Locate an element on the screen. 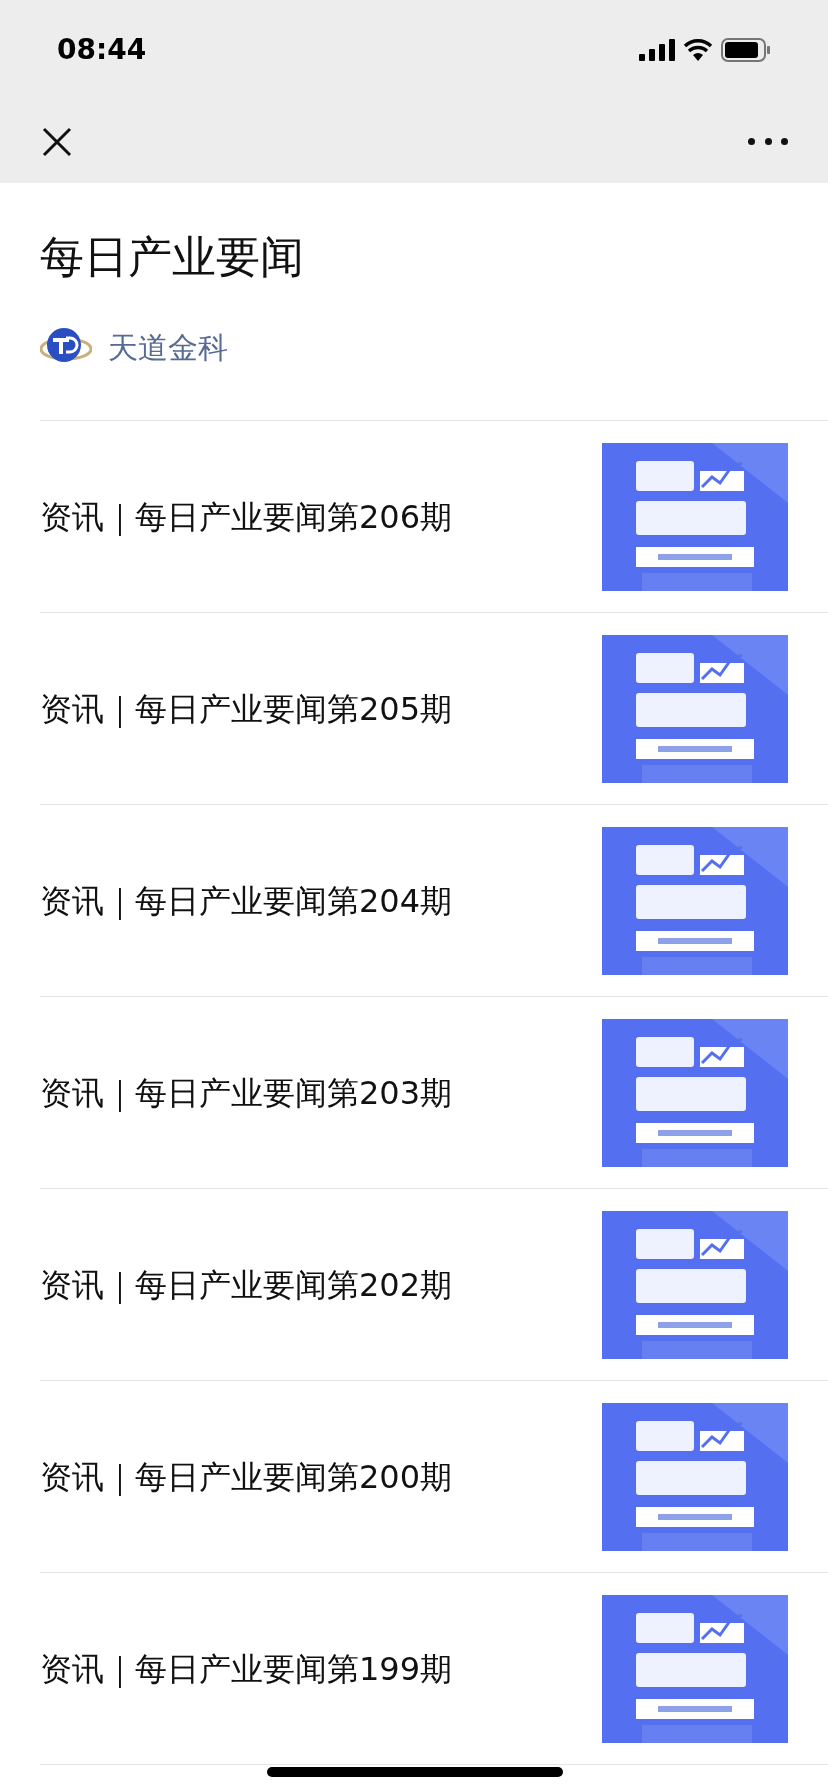  article-title-link: 资讯｜每日产业要闻第202期 is located at coordinates (246, 1284).